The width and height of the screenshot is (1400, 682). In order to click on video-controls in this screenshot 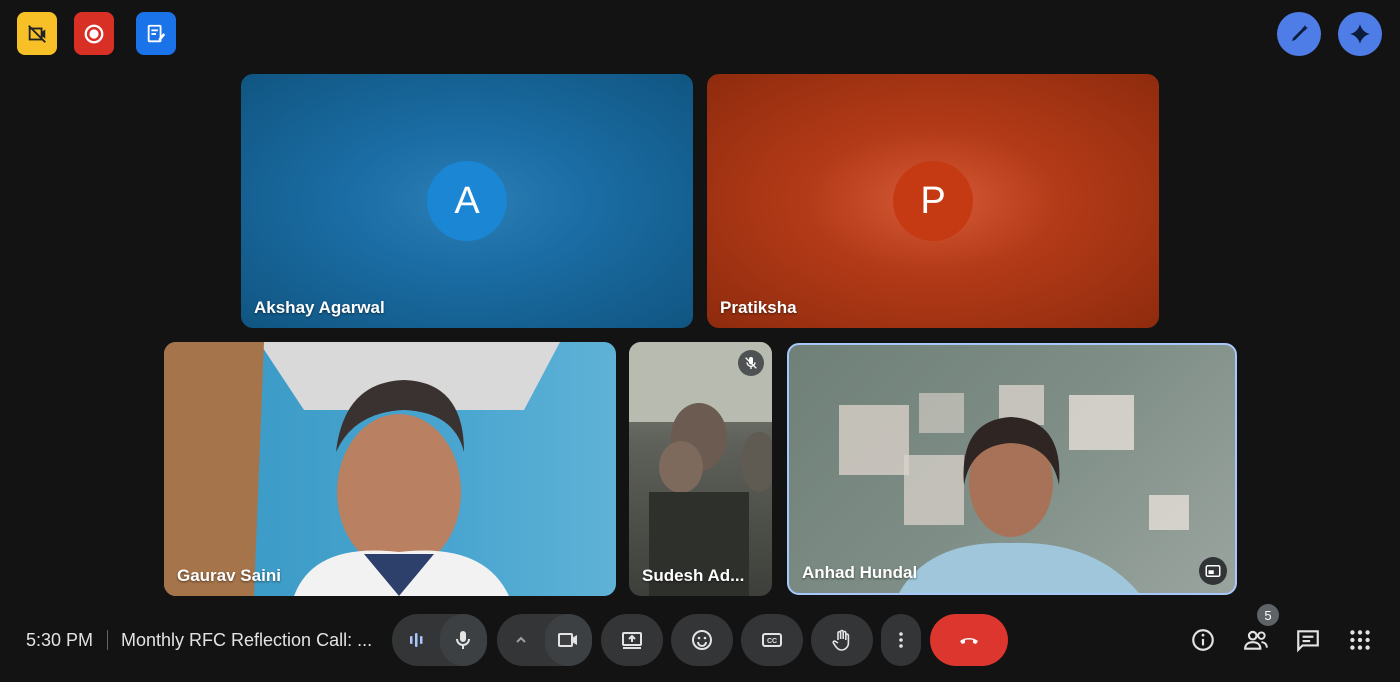, I will do `click(544, 640)`.